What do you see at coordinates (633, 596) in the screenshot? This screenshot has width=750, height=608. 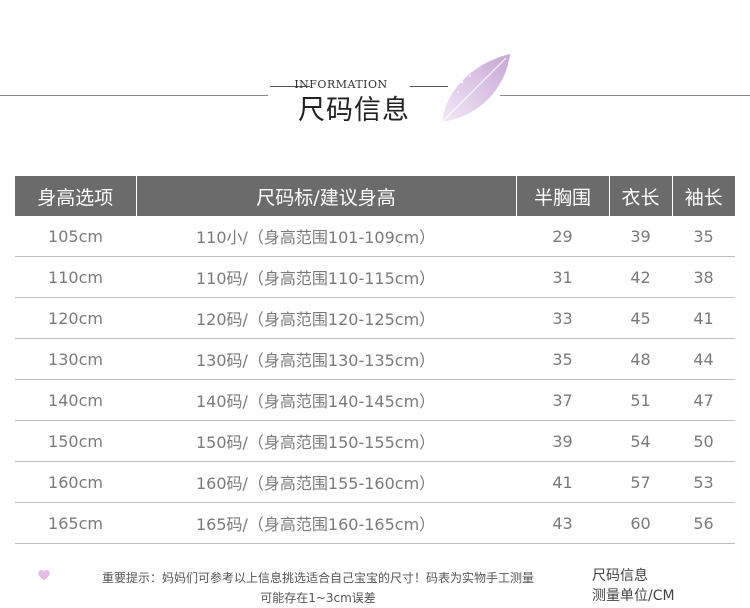 I see `unit-line: 测量单位/CM` at bounding box center [633, 596].